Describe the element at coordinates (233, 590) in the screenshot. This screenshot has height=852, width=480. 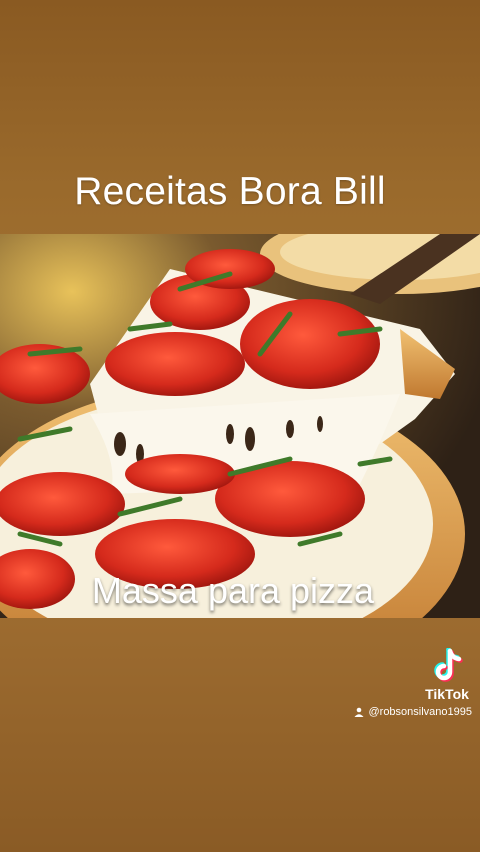
I see `video-caption: Massa para pizza` at that location.